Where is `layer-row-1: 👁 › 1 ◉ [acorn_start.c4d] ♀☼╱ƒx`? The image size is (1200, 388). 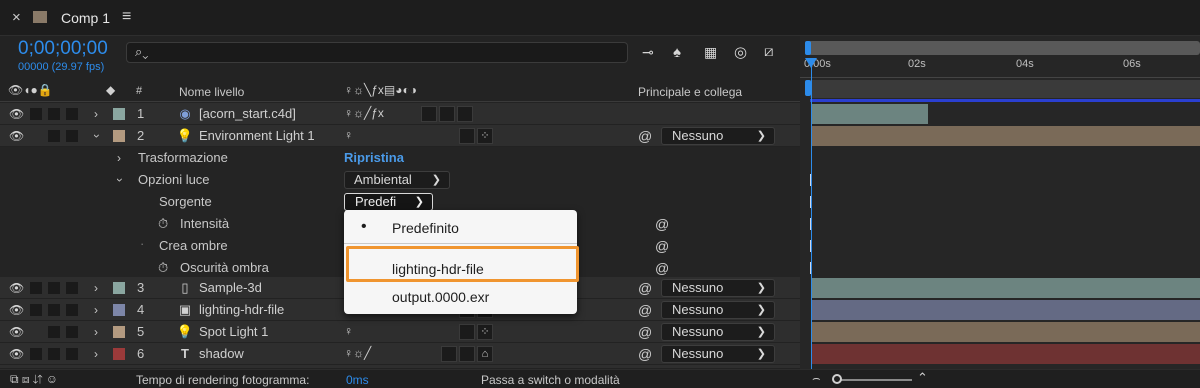
layer-row-1: 👁 › 1 ◉ [acorn_start.c4d] ♀☼╱ƒx is located at coordinates (400, 114).